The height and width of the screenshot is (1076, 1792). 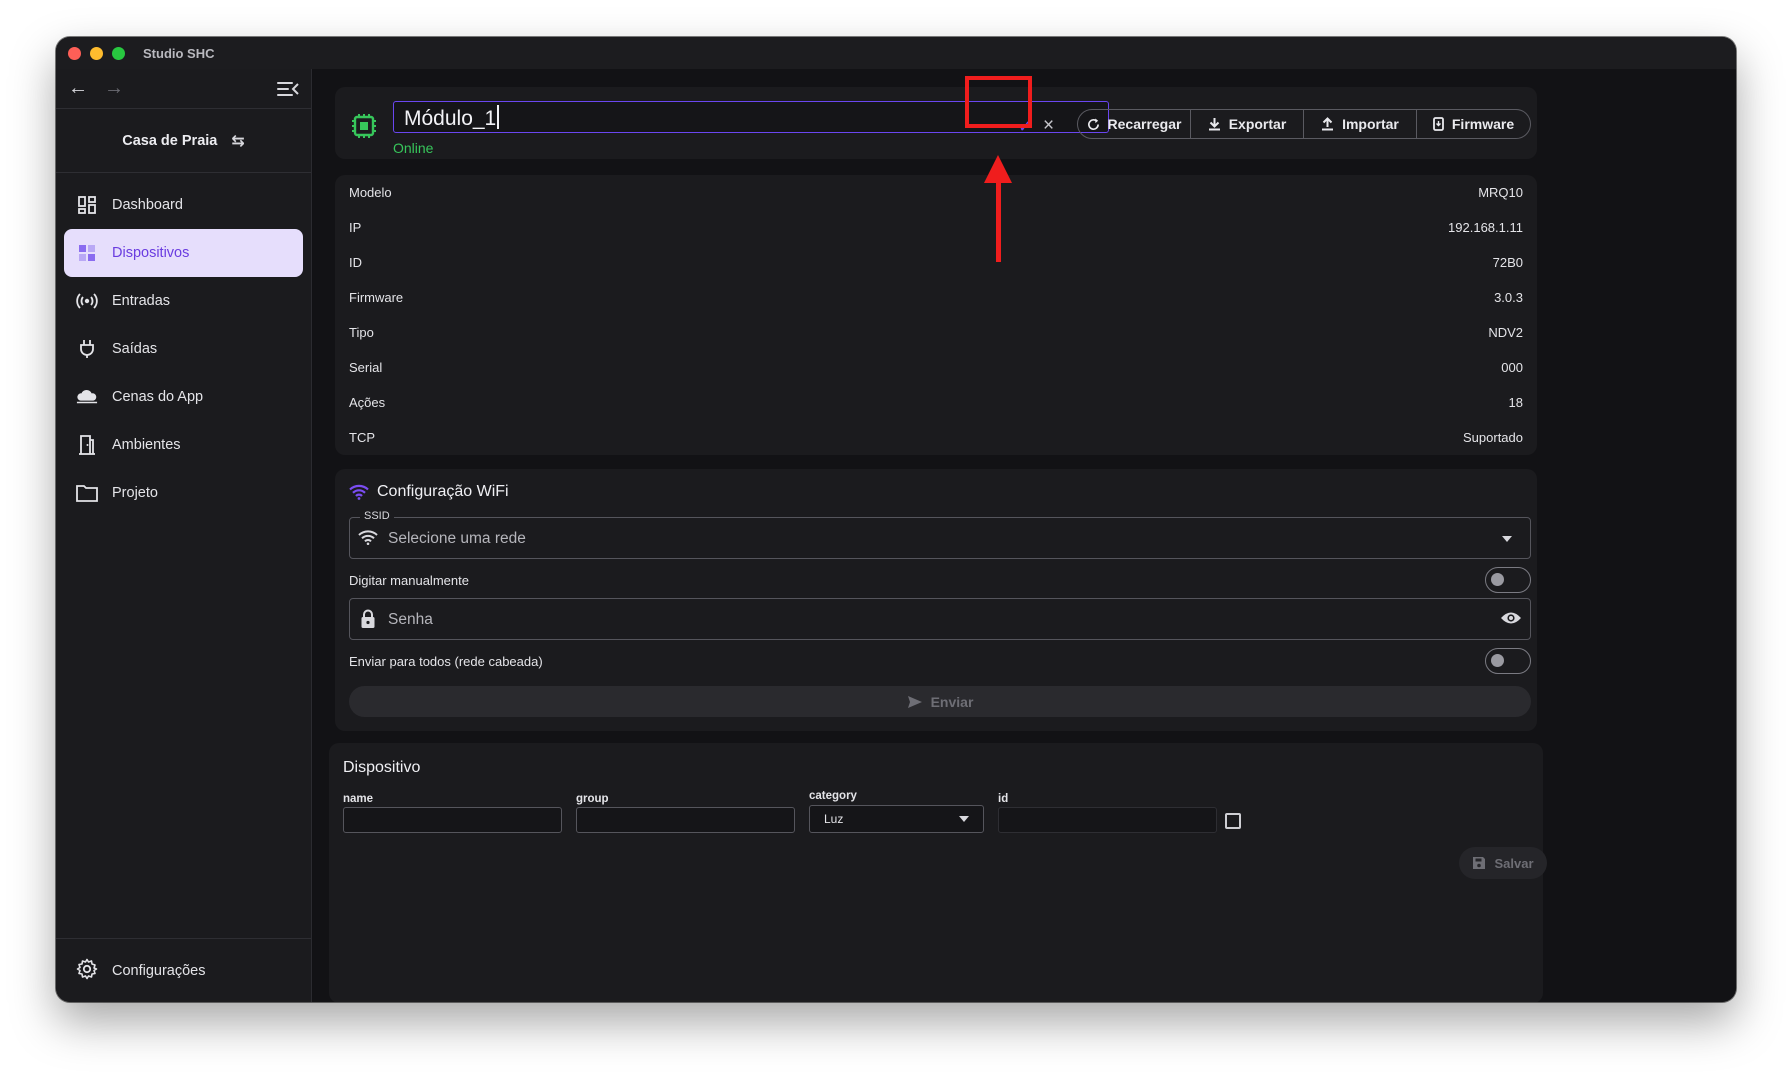 I want to click on import-button: Importar, so click(x=1360, y=124).